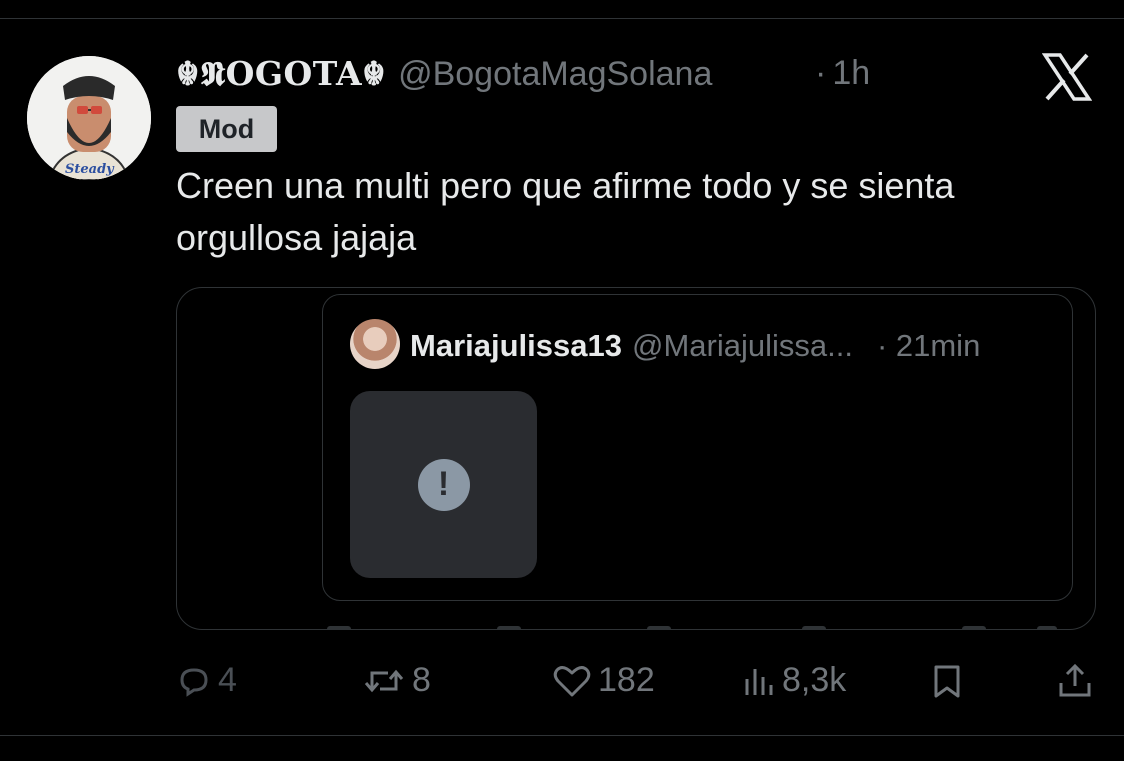 This screenshot has width=1124, height=761. Describe the element at coordinates (1067, 77) in the screenshot. I see `x-logo-icon` at that location.